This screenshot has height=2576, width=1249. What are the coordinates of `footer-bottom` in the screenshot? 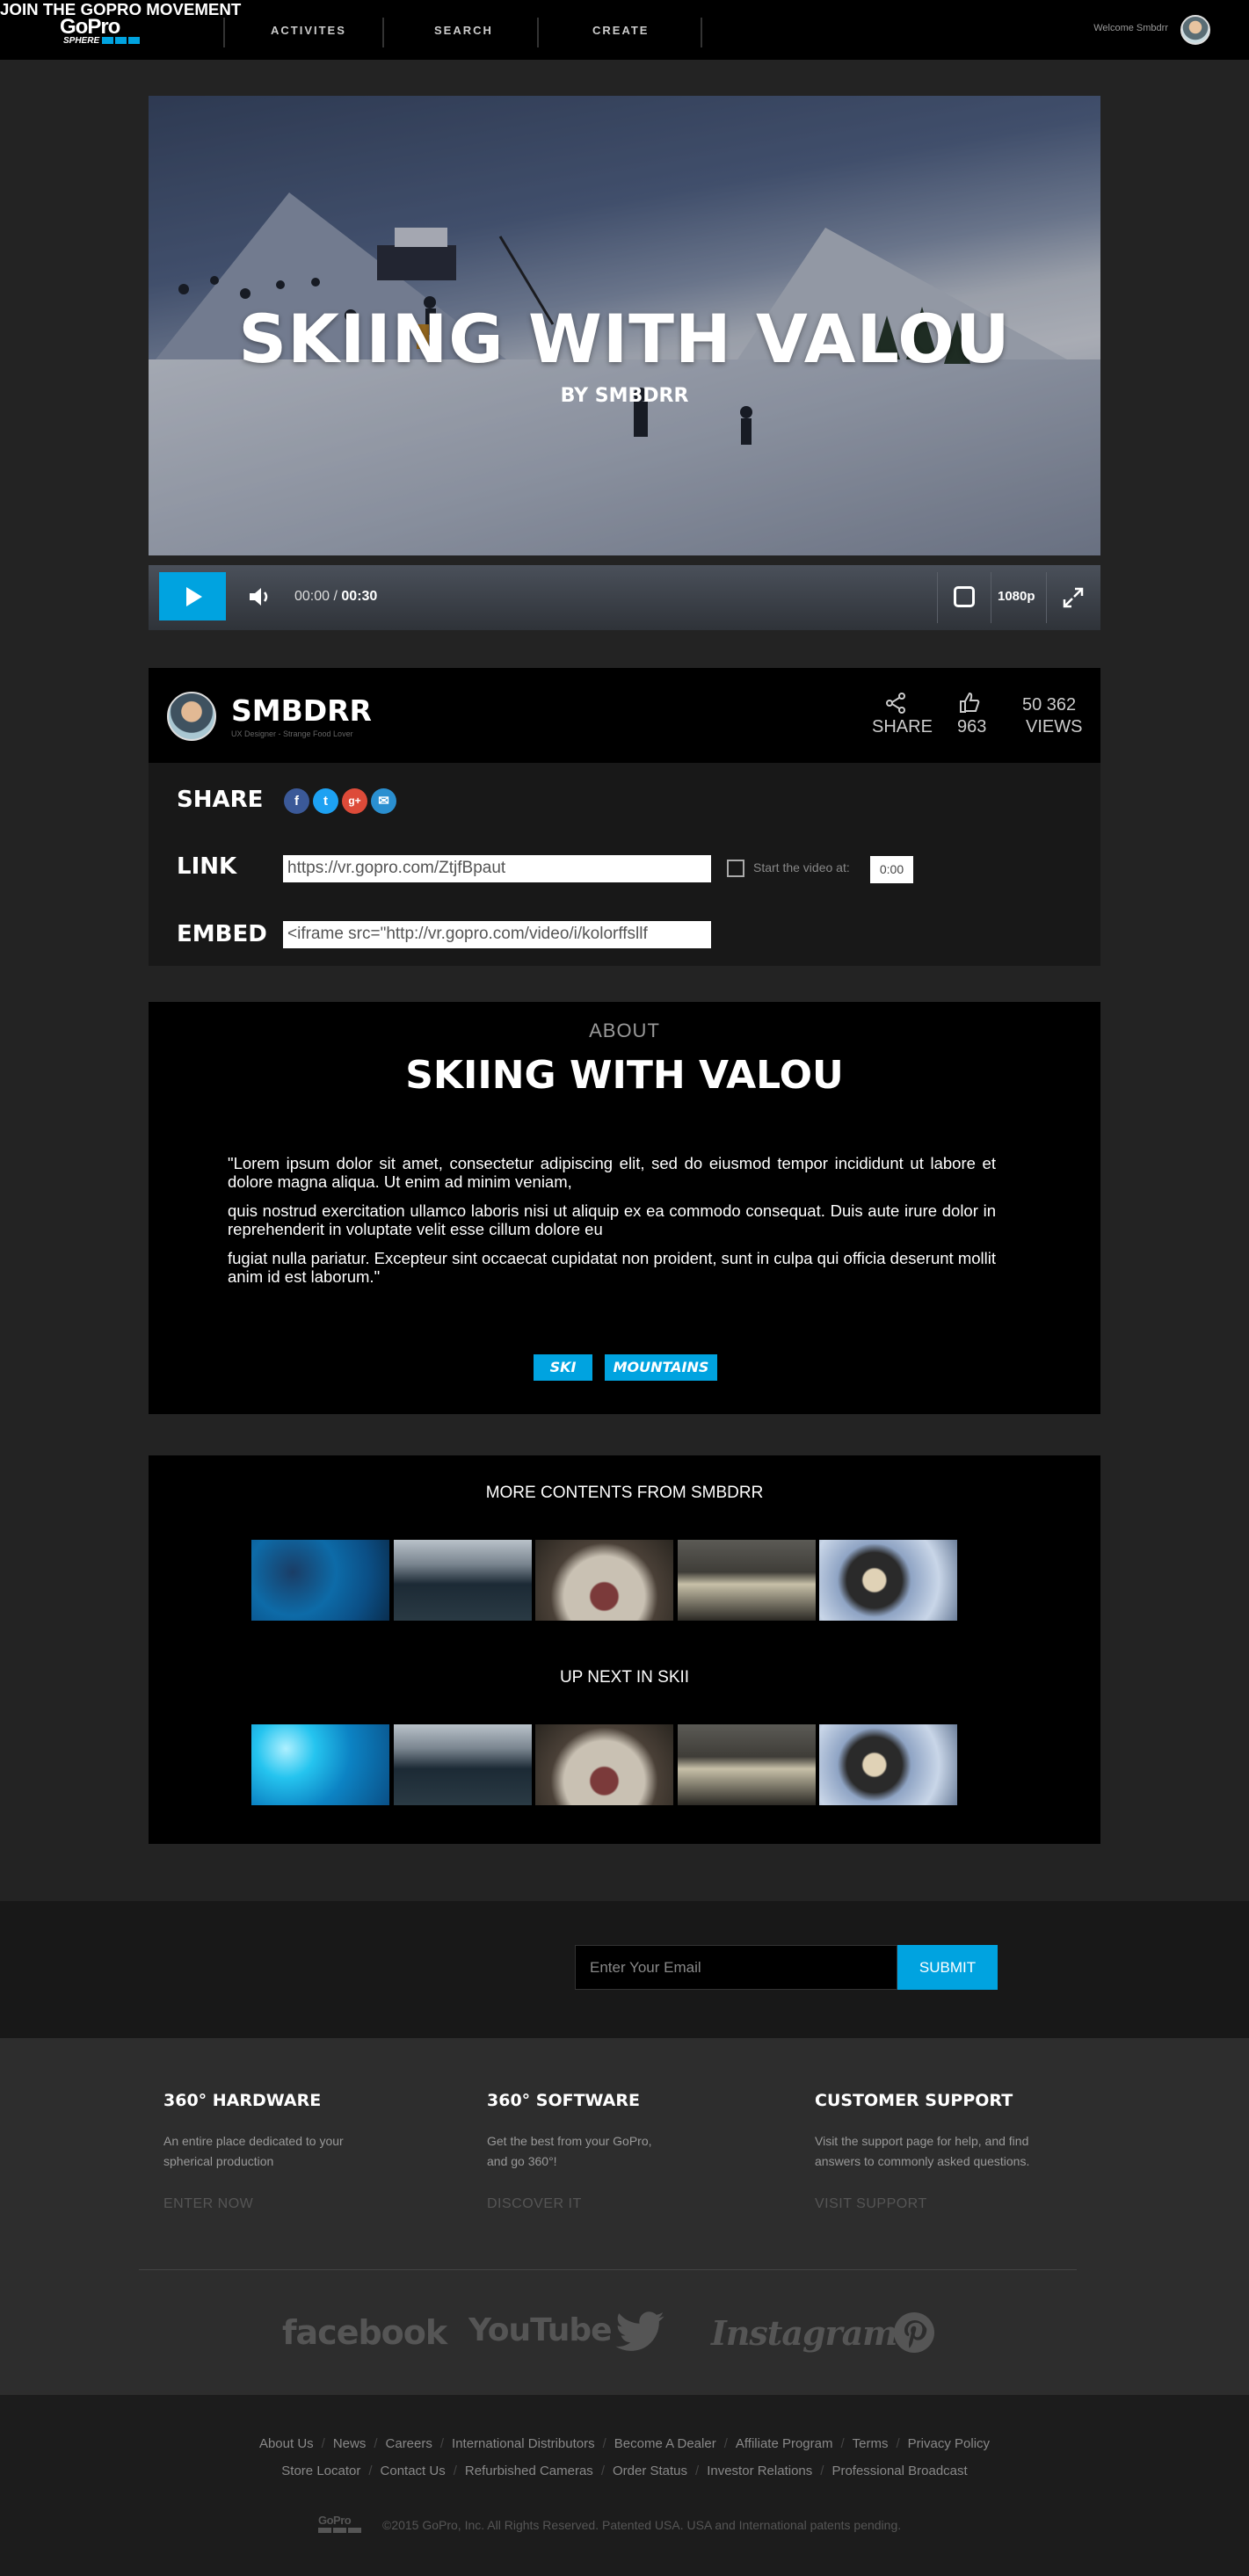 It's located at (624, 2485).